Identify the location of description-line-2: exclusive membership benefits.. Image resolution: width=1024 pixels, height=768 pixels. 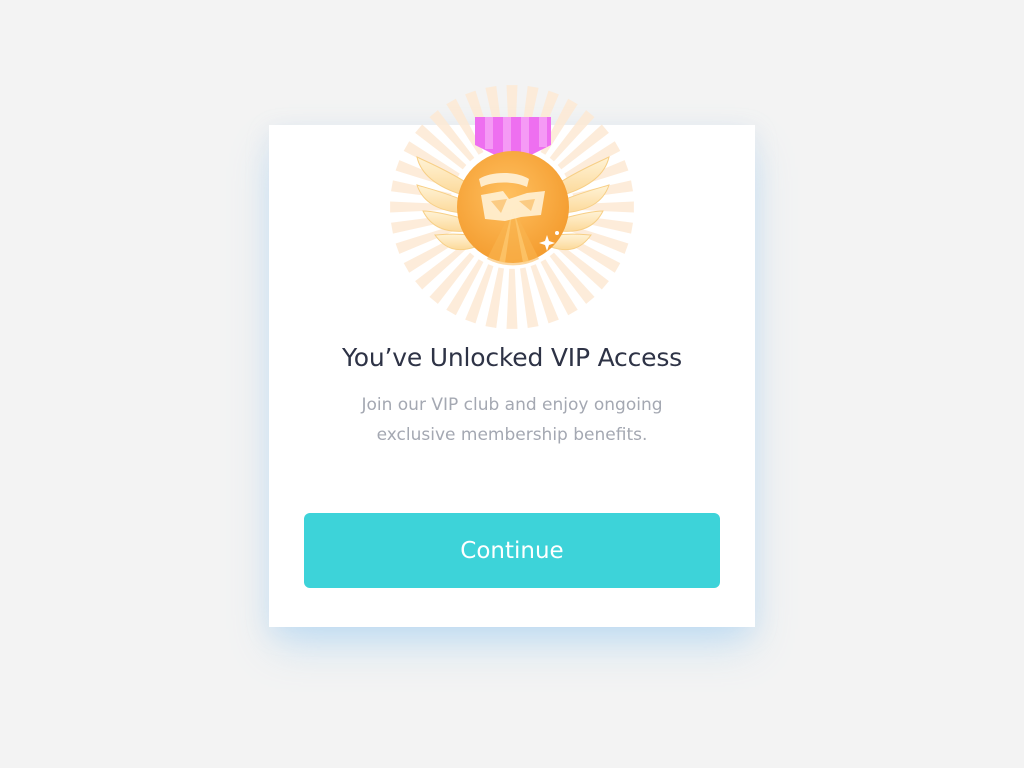
(512, 435).